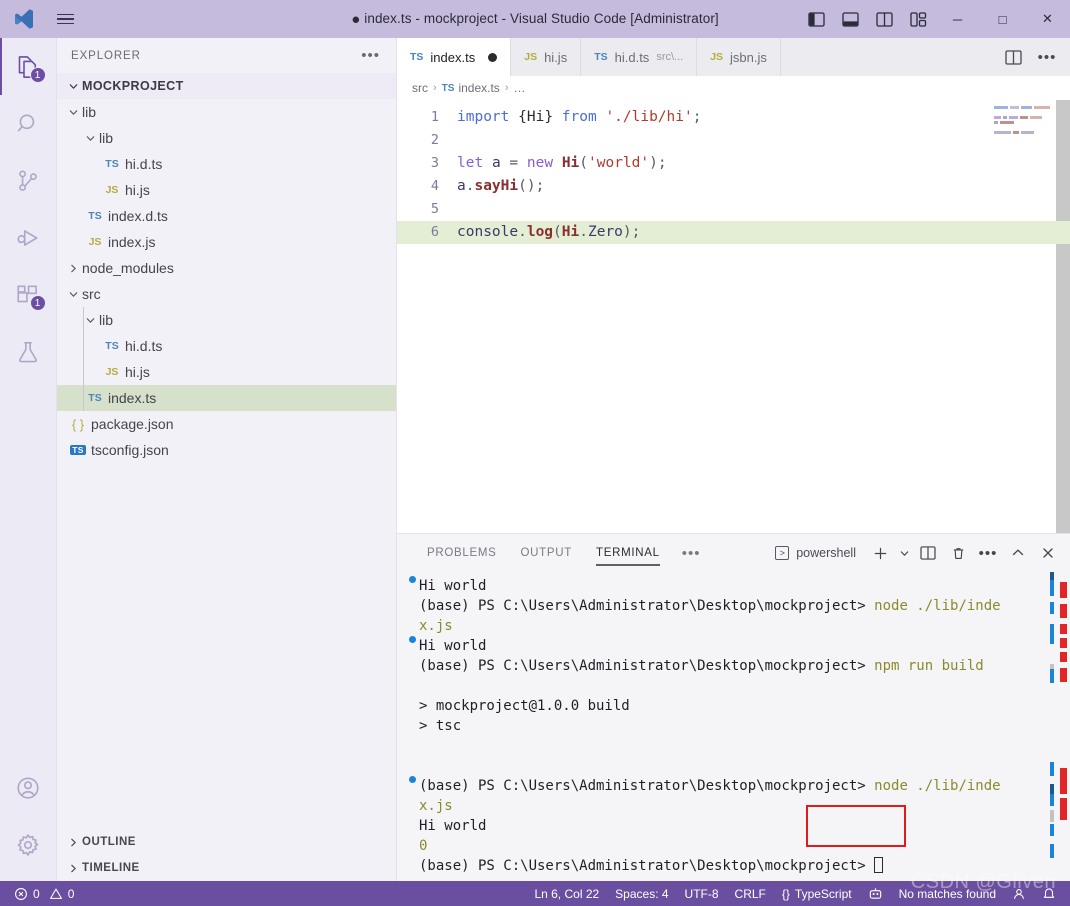 The image size is (1070, 906). Describe the element at coordinates (691, 553) in the screenshot. I see `panel-more-tabs-icon: •••` at that location.